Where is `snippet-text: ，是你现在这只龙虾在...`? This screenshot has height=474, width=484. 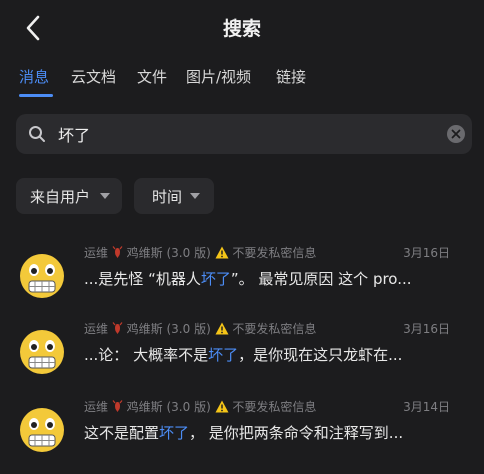 snippet-text: ，是你现在这只龙虾在... is located at coordinates (320, 355).